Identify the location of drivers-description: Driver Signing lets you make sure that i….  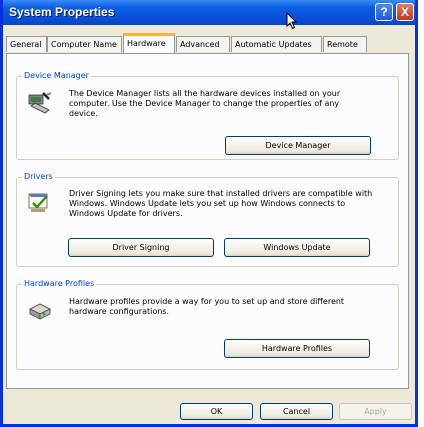
(221, 203).